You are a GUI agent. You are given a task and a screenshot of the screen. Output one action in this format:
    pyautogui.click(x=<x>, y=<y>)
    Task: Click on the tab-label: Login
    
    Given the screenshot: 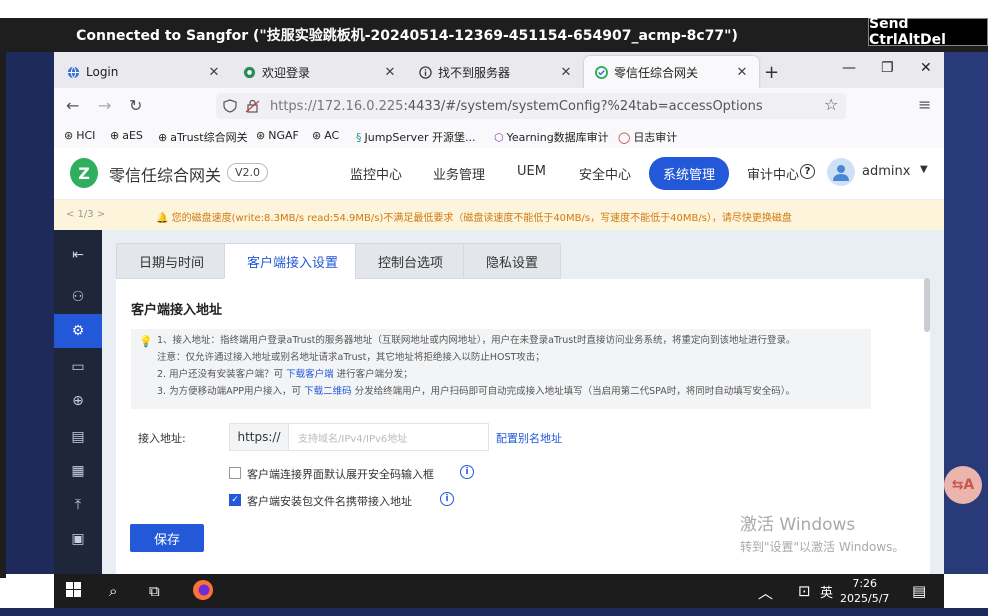 What is the action you would take?
    pyautogui.click(x=102, y=72)
    